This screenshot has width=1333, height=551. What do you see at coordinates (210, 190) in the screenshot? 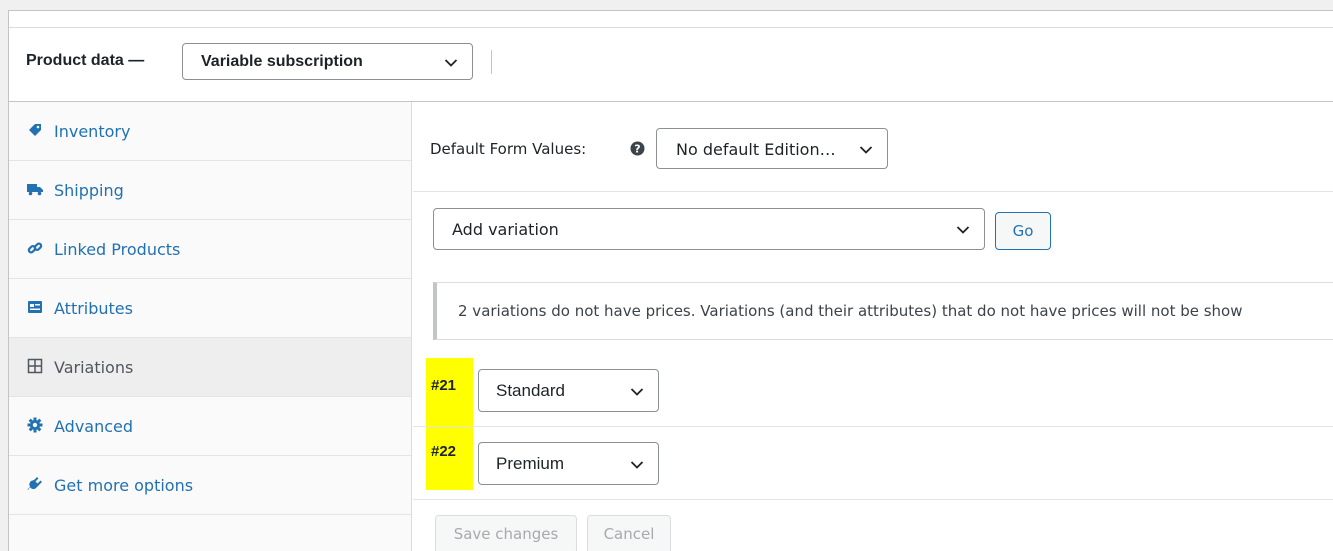
I see `sidebar-item-shipping: Shipping` at bounding box center [210, 190].